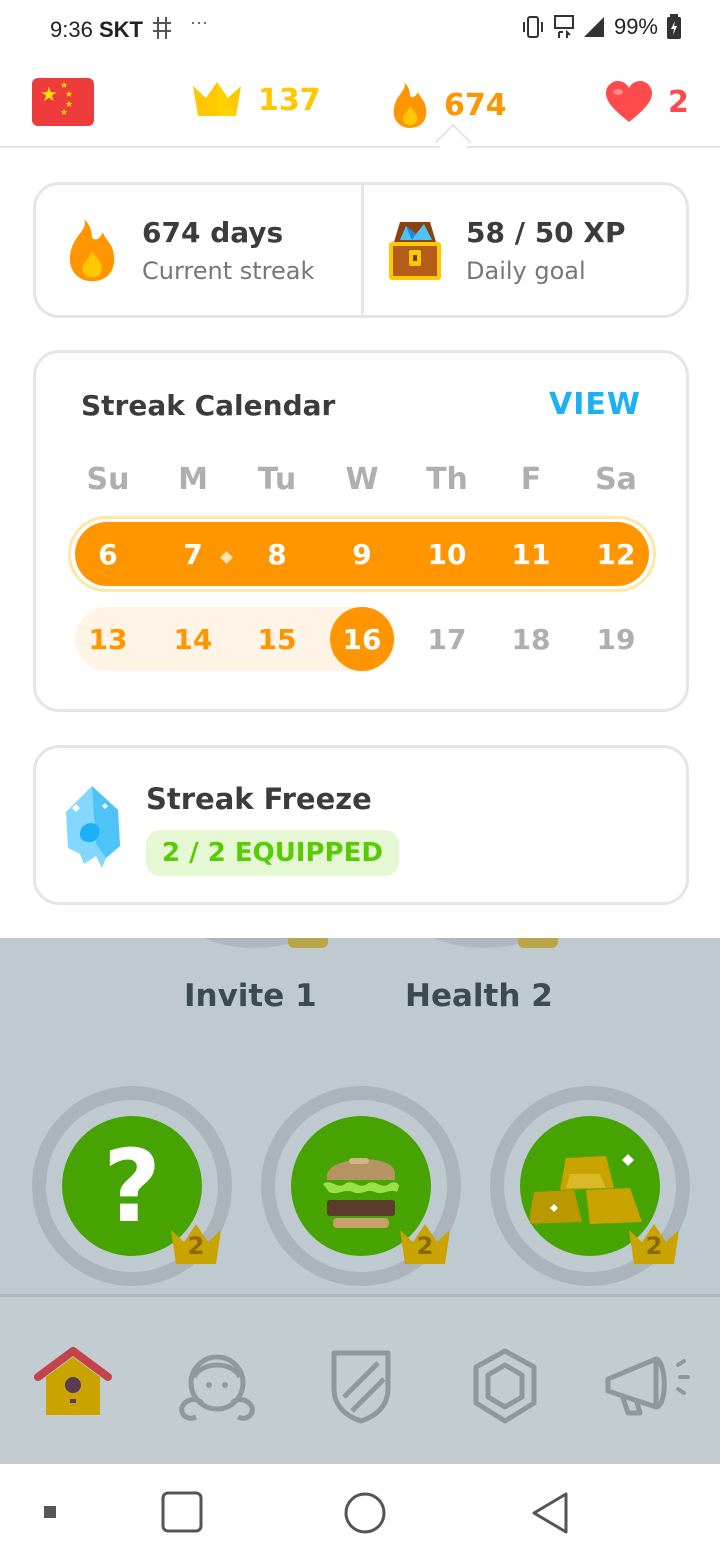 This screenshot has width=720, height=1560. I want to click on circle-icon, so click(365, 1513).